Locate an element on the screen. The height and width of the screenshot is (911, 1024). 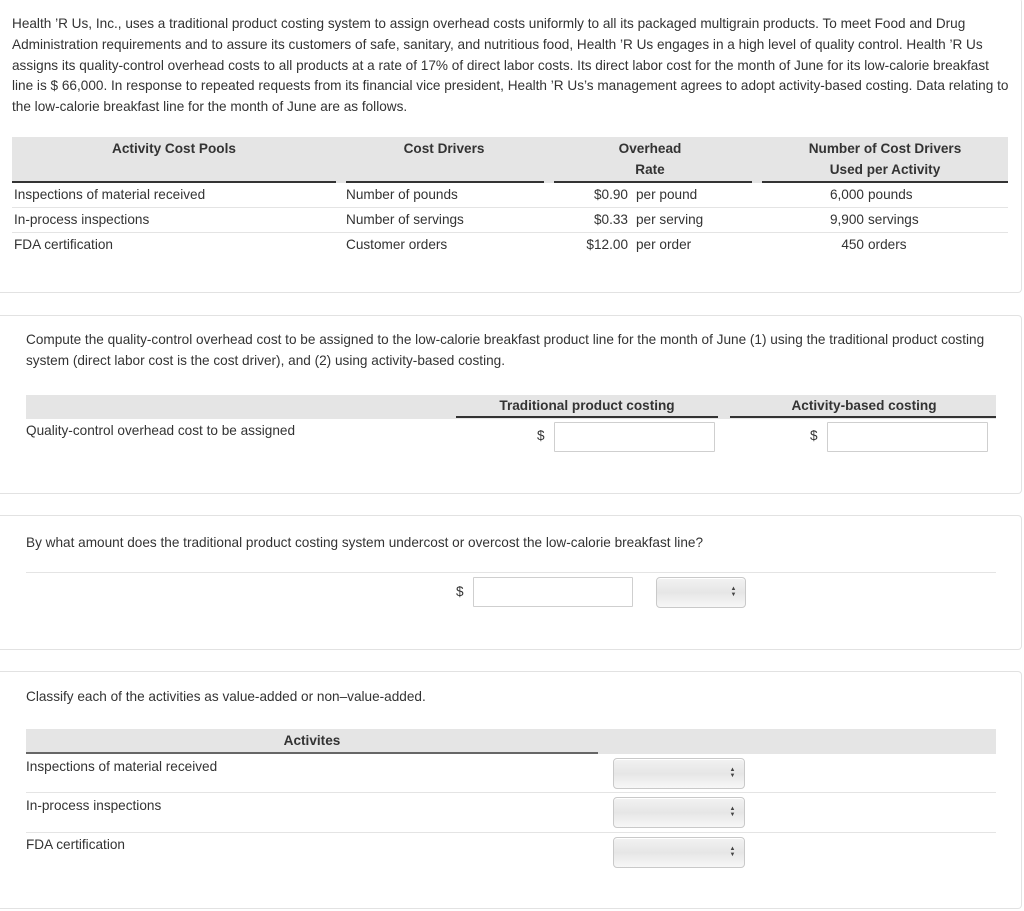
undercost-overcost-select: ▲ ▼ is located at coordinates (701, 592).